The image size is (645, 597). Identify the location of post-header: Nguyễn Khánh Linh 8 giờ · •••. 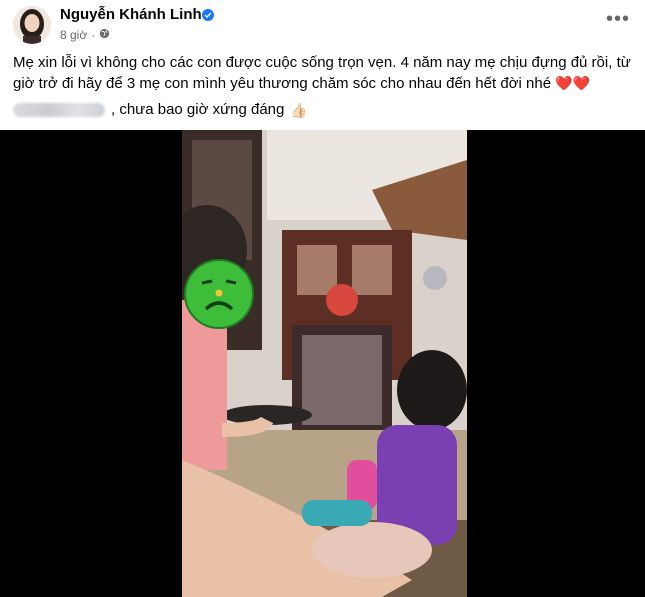
(322, 25).